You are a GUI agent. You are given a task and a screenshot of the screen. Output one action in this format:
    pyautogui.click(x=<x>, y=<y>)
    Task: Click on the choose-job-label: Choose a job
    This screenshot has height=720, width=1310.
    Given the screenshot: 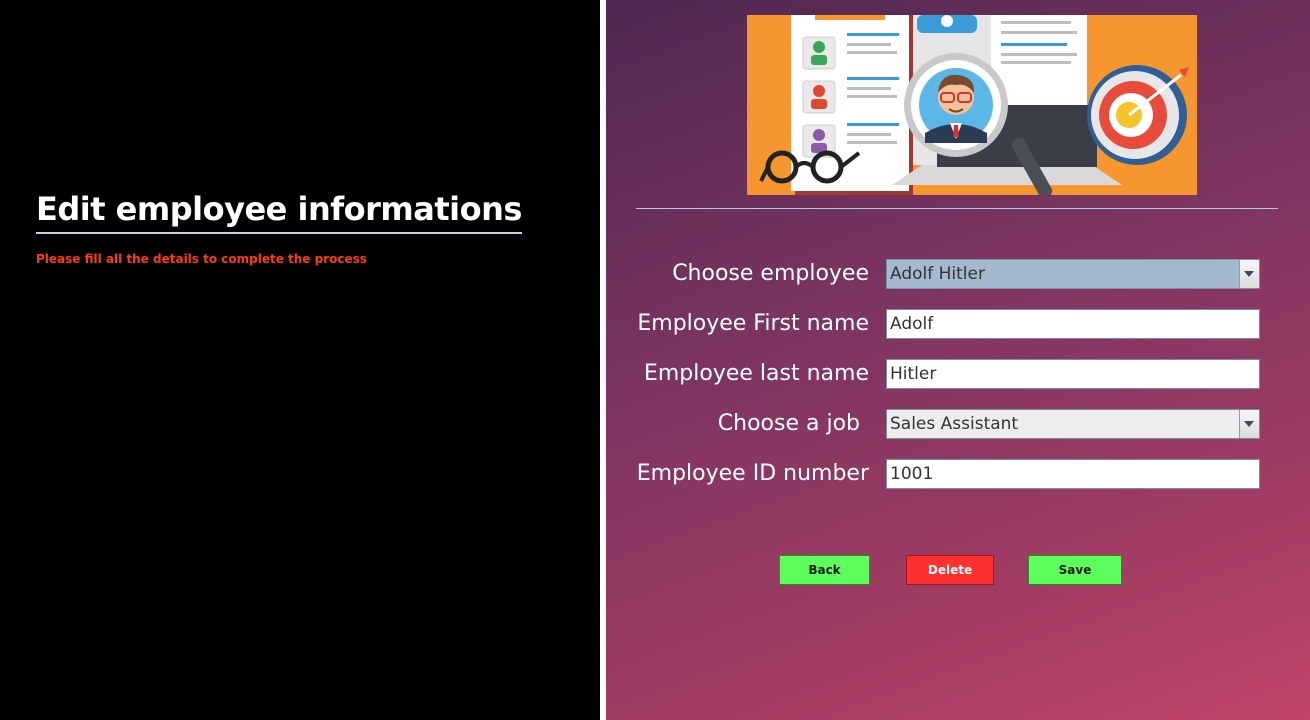 What is the action you would take?
    pyautogui.click(x=788, y=423)
    